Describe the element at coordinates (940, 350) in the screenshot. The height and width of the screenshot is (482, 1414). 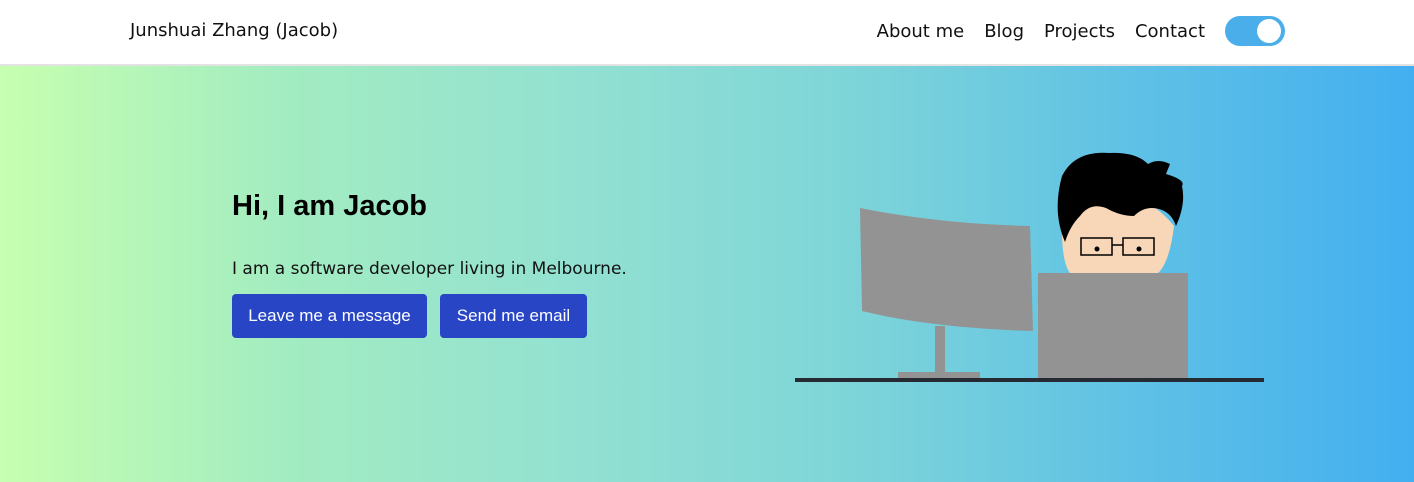
I see `monitor-stand` at that location.